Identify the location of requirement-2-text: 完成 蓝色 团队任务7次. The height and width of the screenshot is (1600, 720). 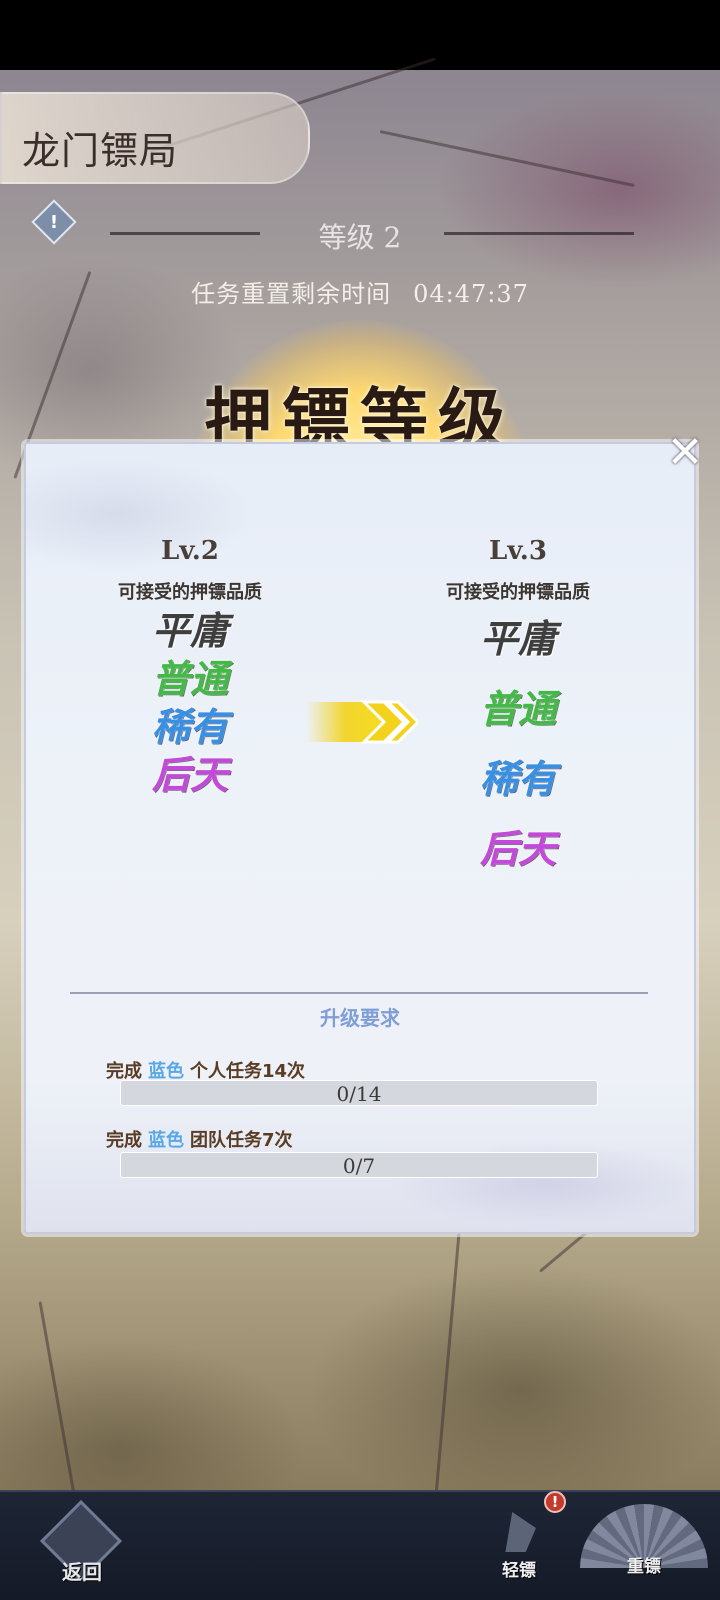
(199, 1139).